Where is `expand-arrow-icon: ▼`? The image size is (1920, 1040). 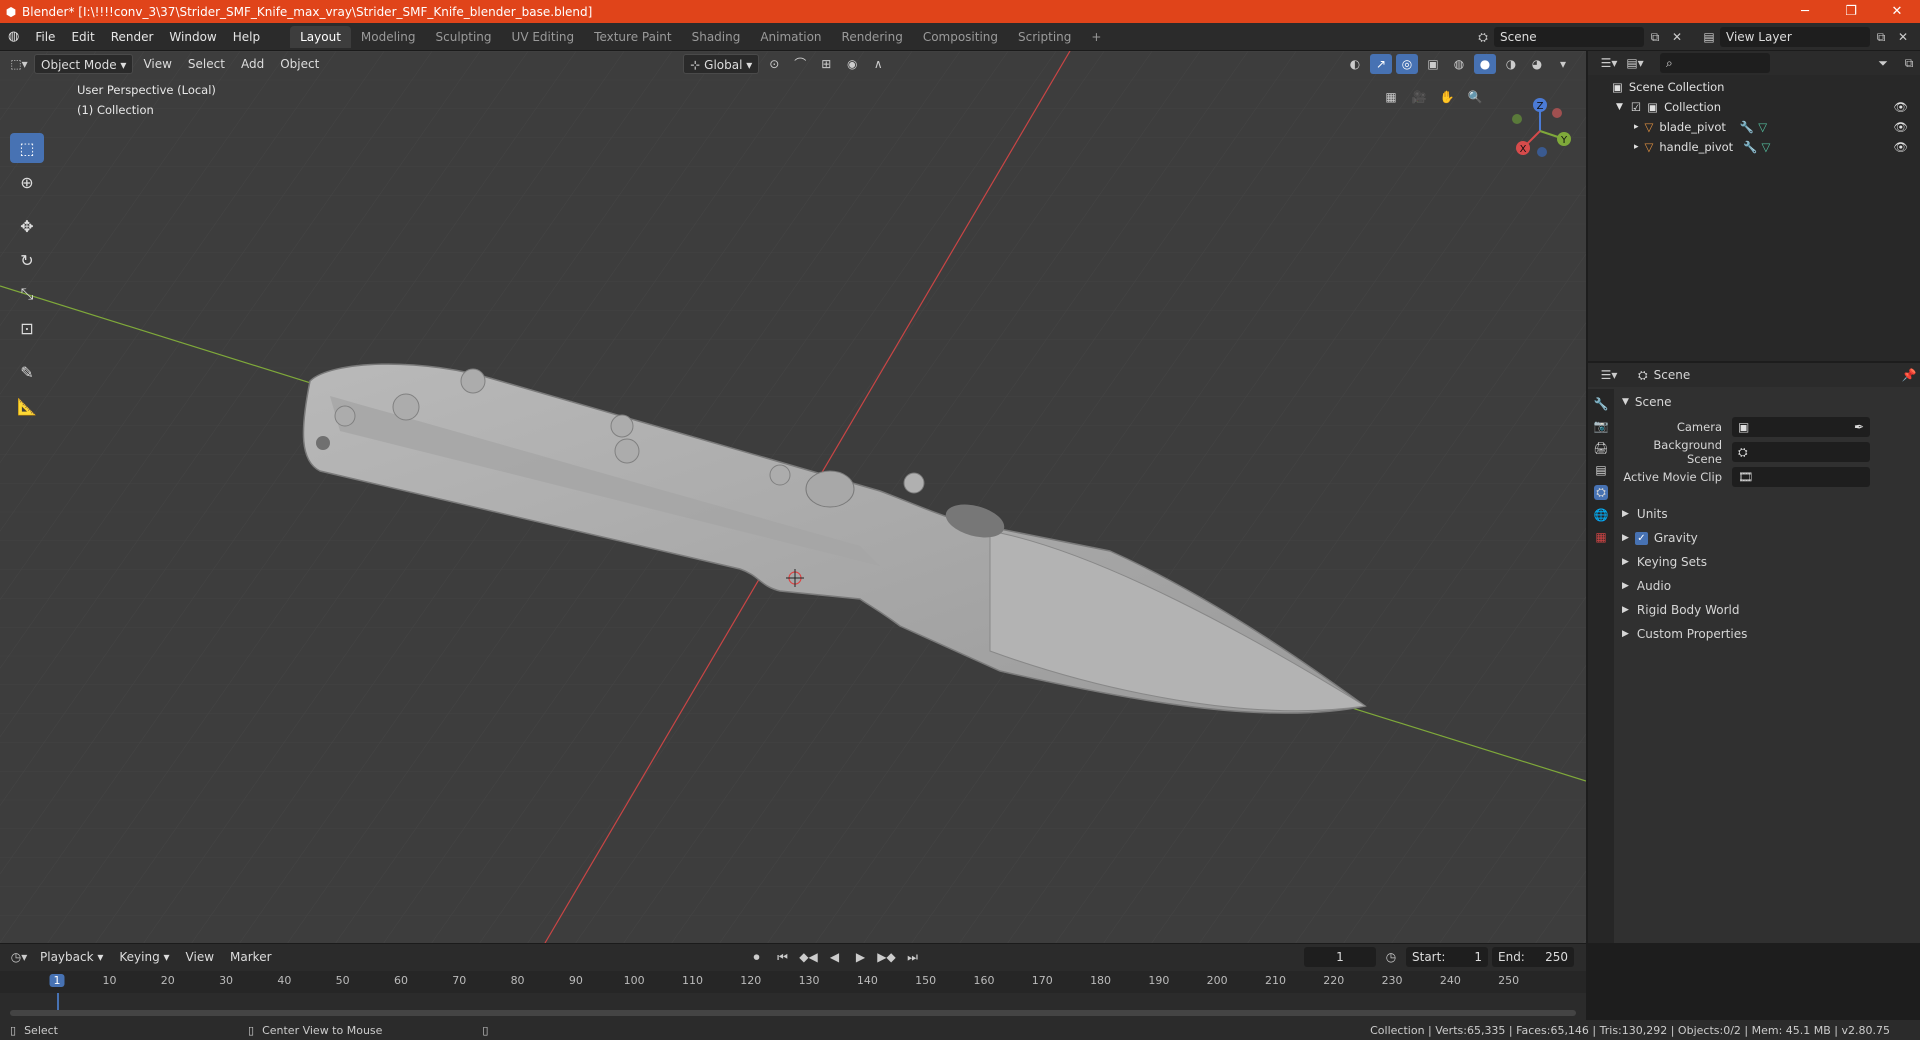
expand-arrow-icon: ▼ is located at coordinates (1619, 107).